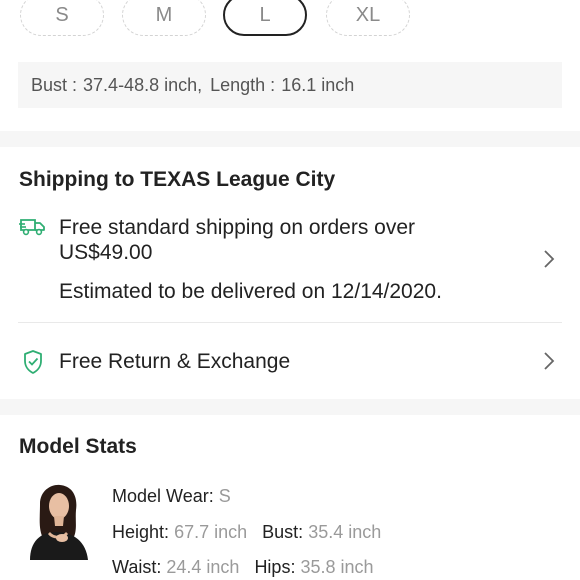  Describe the element at coordinates (62, 18) in the screenshot. I see `size-option-s: S` at that location.